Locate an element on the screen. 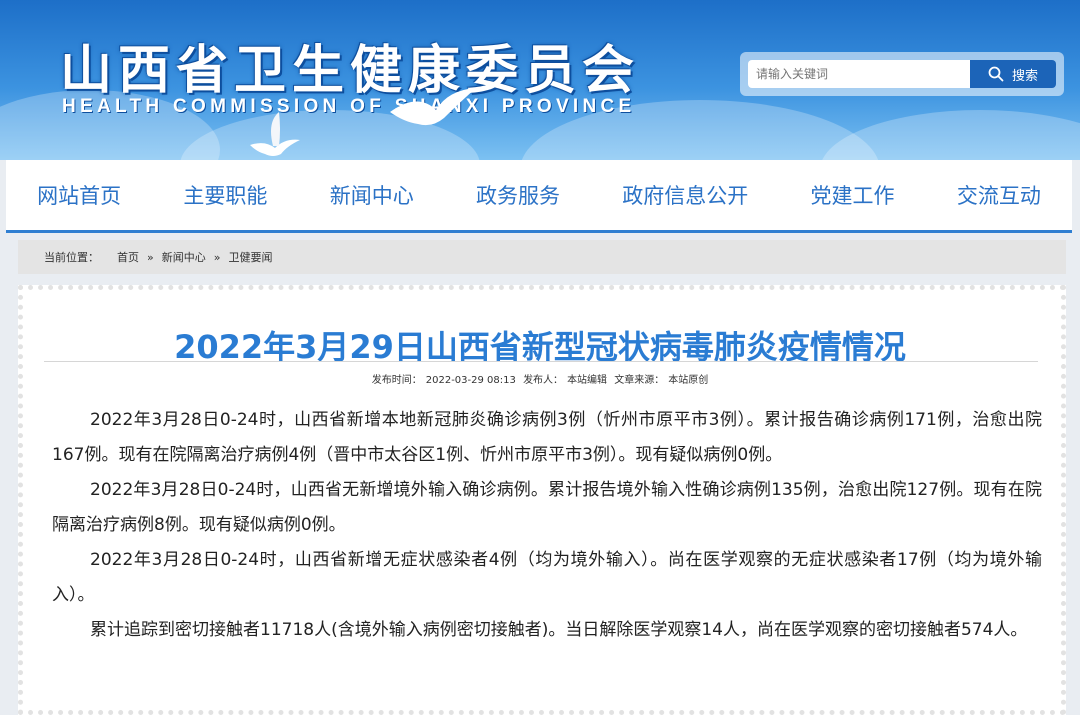  meta-source-label: 文章来源： is located at coordinates (639, 380).